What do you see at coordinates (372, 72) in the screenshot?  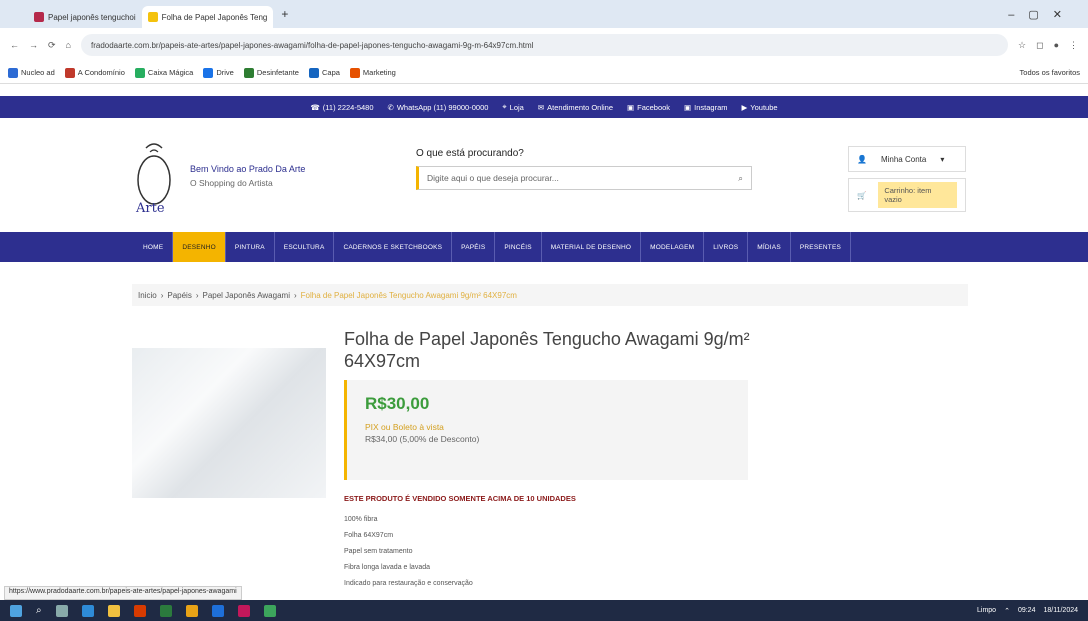 I see `bookmark-6: Marketing` at bounding box center [372, 72].